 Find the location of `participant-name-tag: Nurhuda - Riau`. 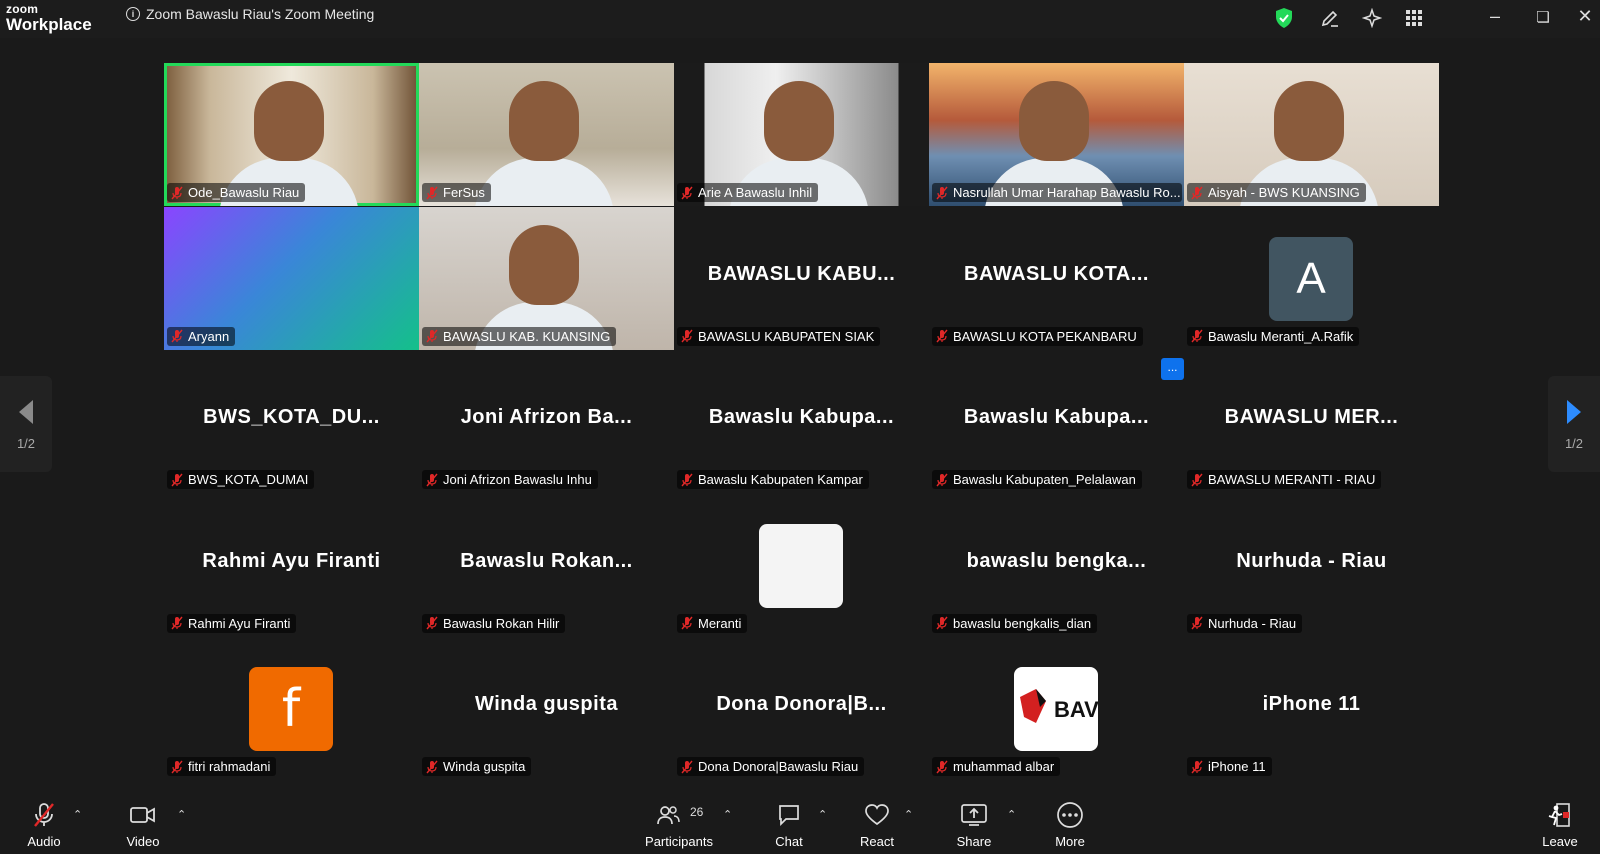

participant-name-tag: Nurhuda - Riau is located at coordinates (1245, 623).